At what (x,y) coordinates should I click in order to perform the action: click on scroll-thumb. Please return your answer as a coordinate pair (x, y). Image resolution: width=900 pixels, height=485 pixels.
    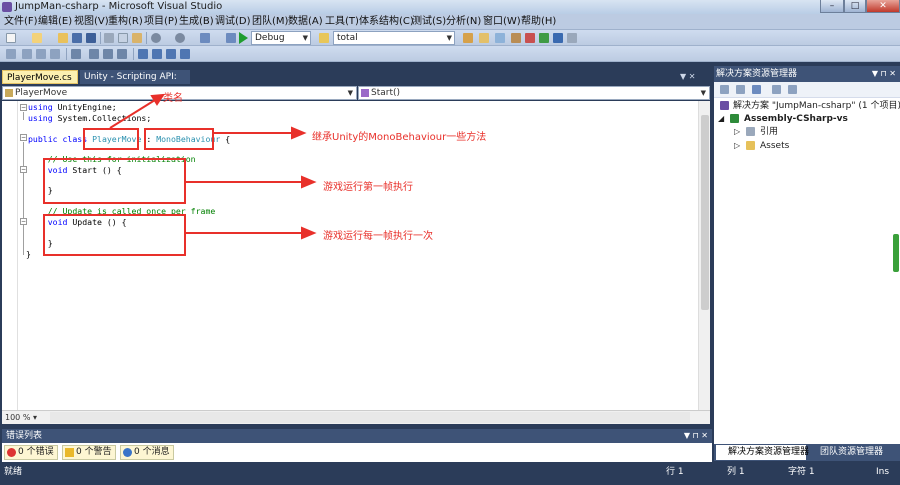
    Looking at the image, I should click on (705, 212).